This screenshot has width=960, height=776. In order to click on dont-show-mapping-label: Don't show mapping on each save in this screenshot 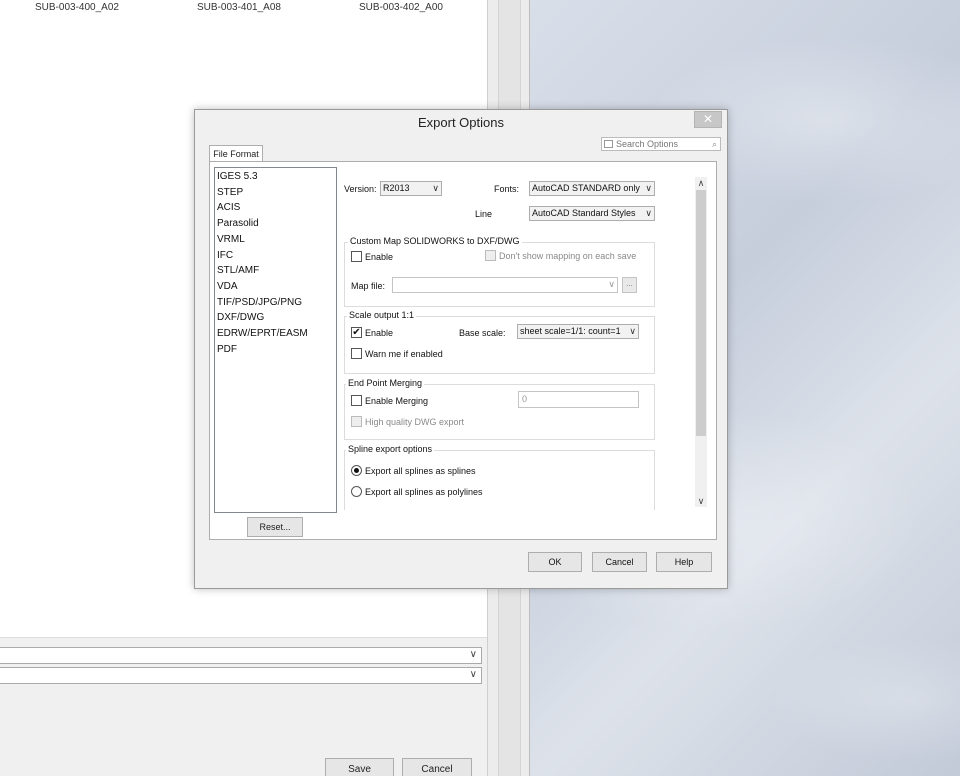, I will do `click(568, 256)`.